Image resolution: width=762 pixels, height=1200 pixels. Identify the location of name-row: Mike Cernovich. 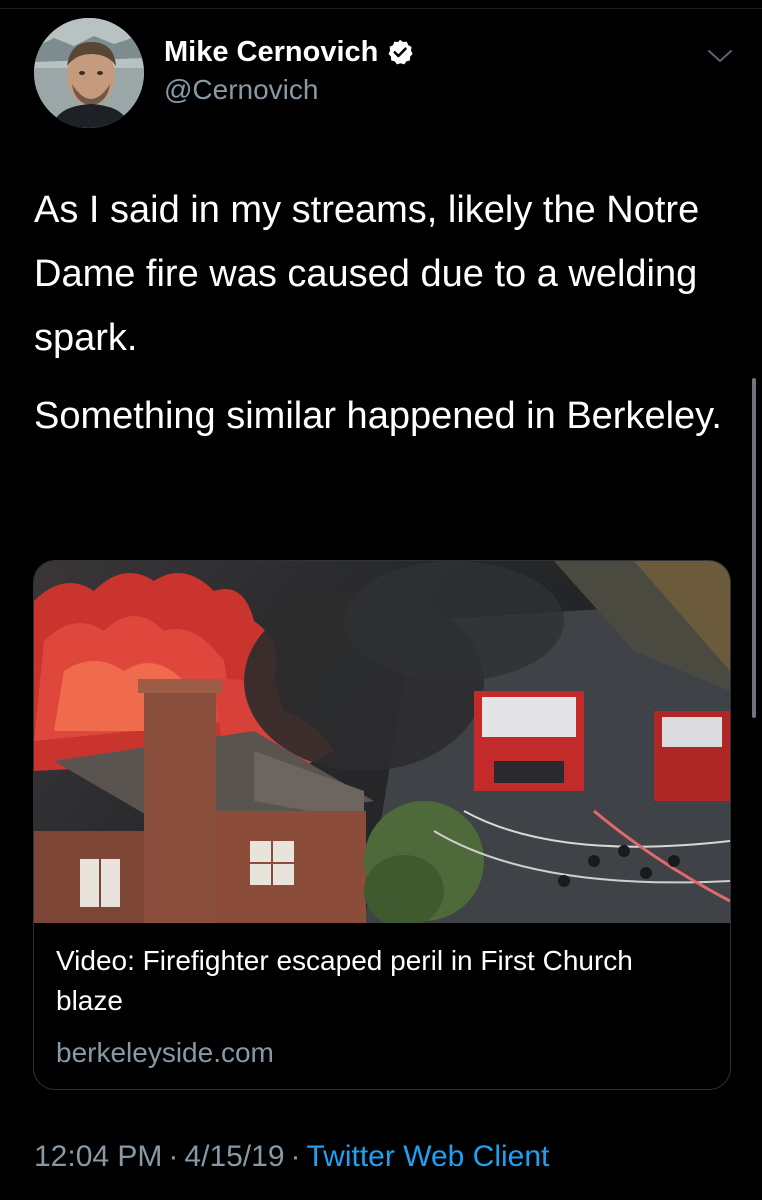
(289, 52).